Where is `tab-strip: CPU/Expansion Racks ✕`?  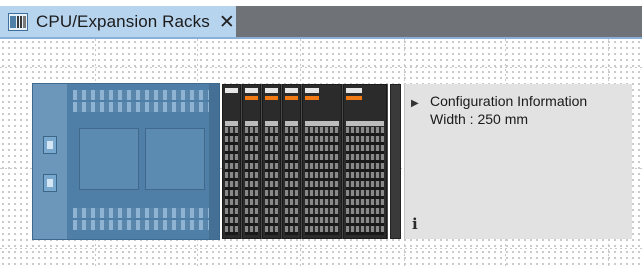 tab-strip: CPU/Expansion Racks ✕ is located at coordinates (321, 19).